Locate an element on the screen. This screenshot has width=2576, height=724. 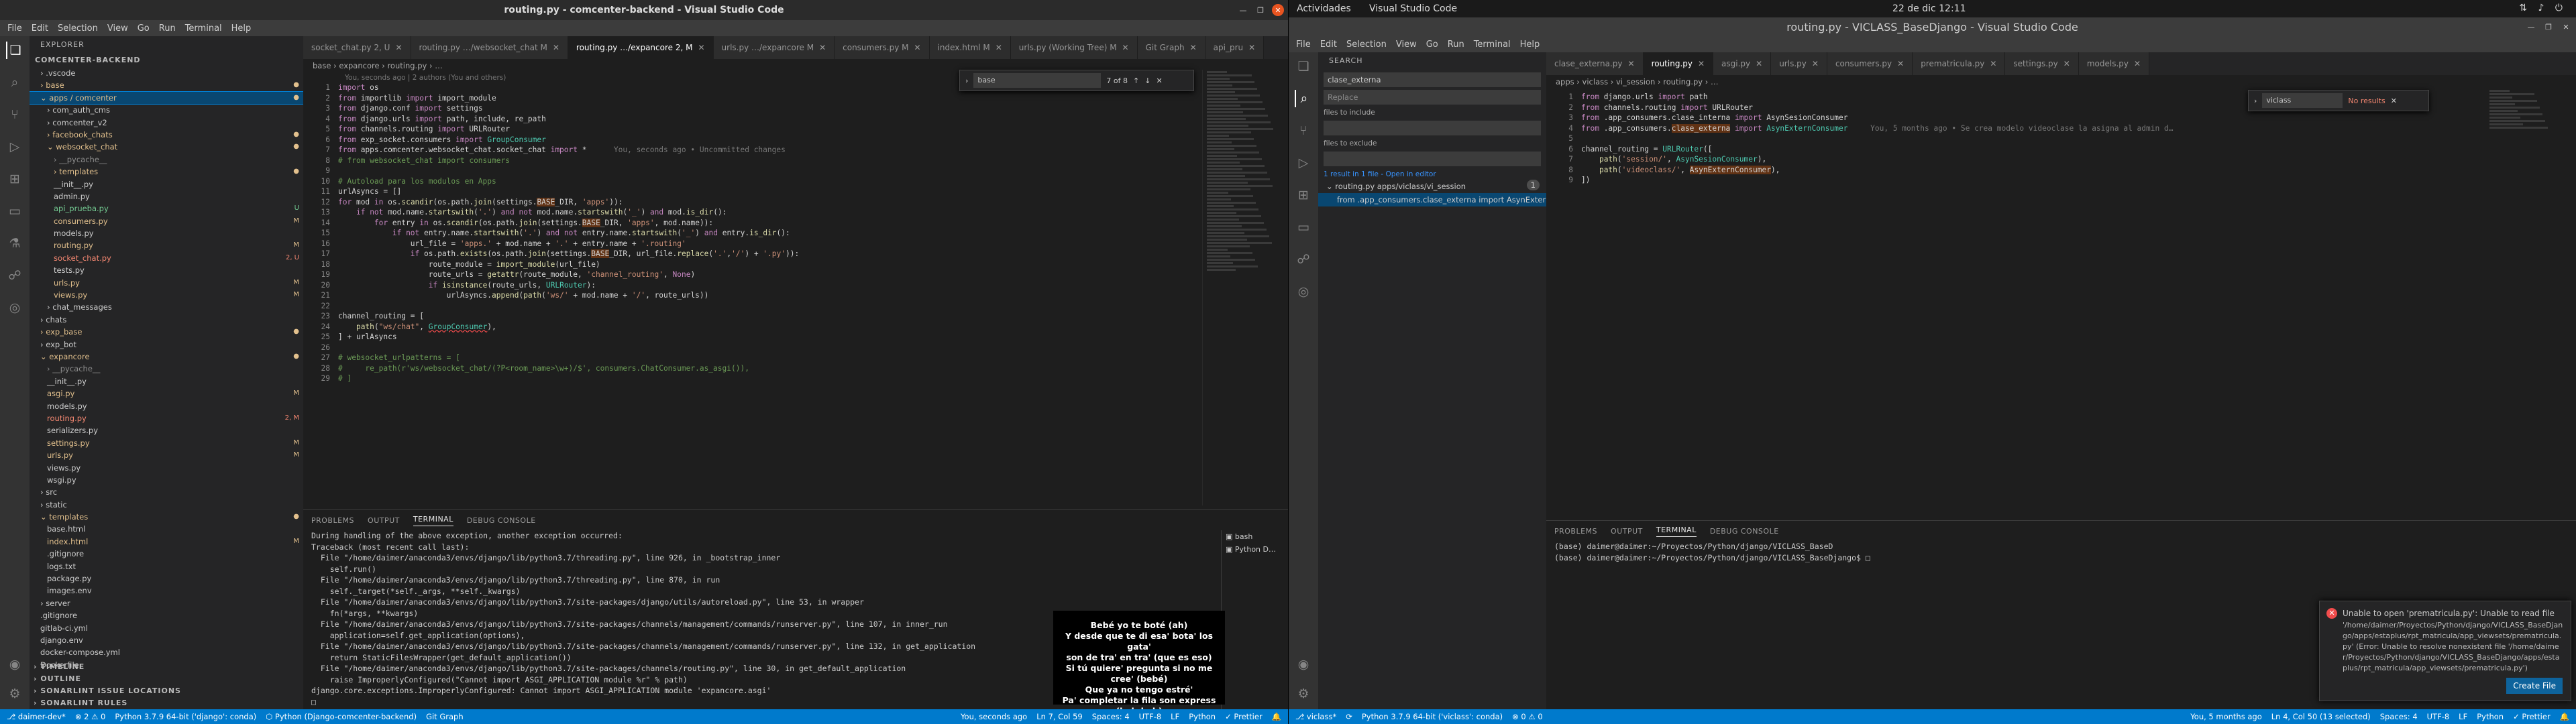
file-tree-item: package.py is located at coordinates (166, 578).